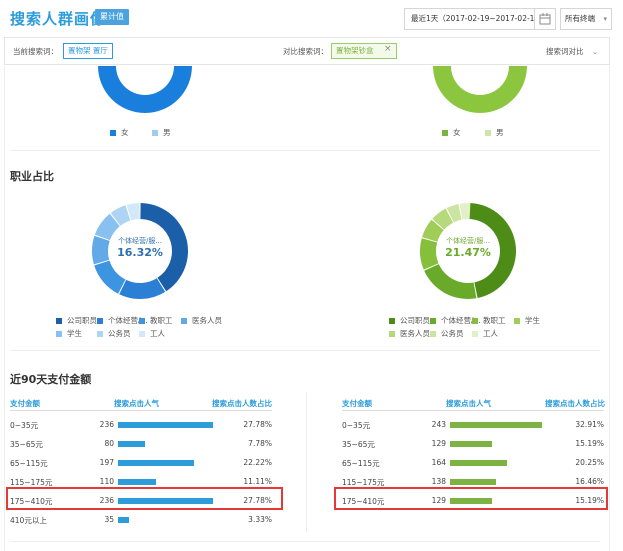 The image size is (623, 551). What do you see at coordinates (306, 462) in the screenshot?
I see `column-separator` at bounding box center [306, 462].